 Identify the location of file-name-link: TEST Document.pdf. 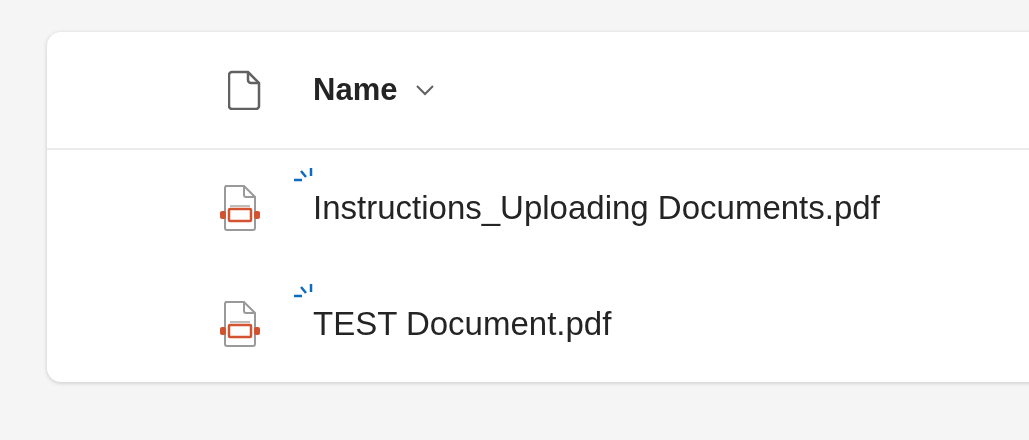
(462, 324).